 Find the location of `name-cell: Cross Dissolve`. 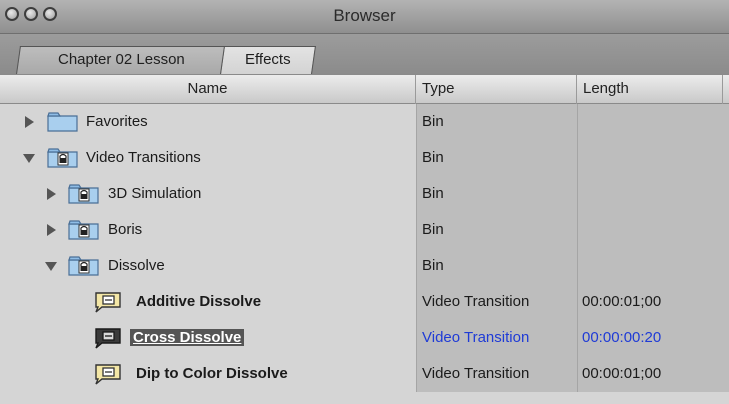

name-cell: Cross Dissolve is located at coordinates (208, 338).